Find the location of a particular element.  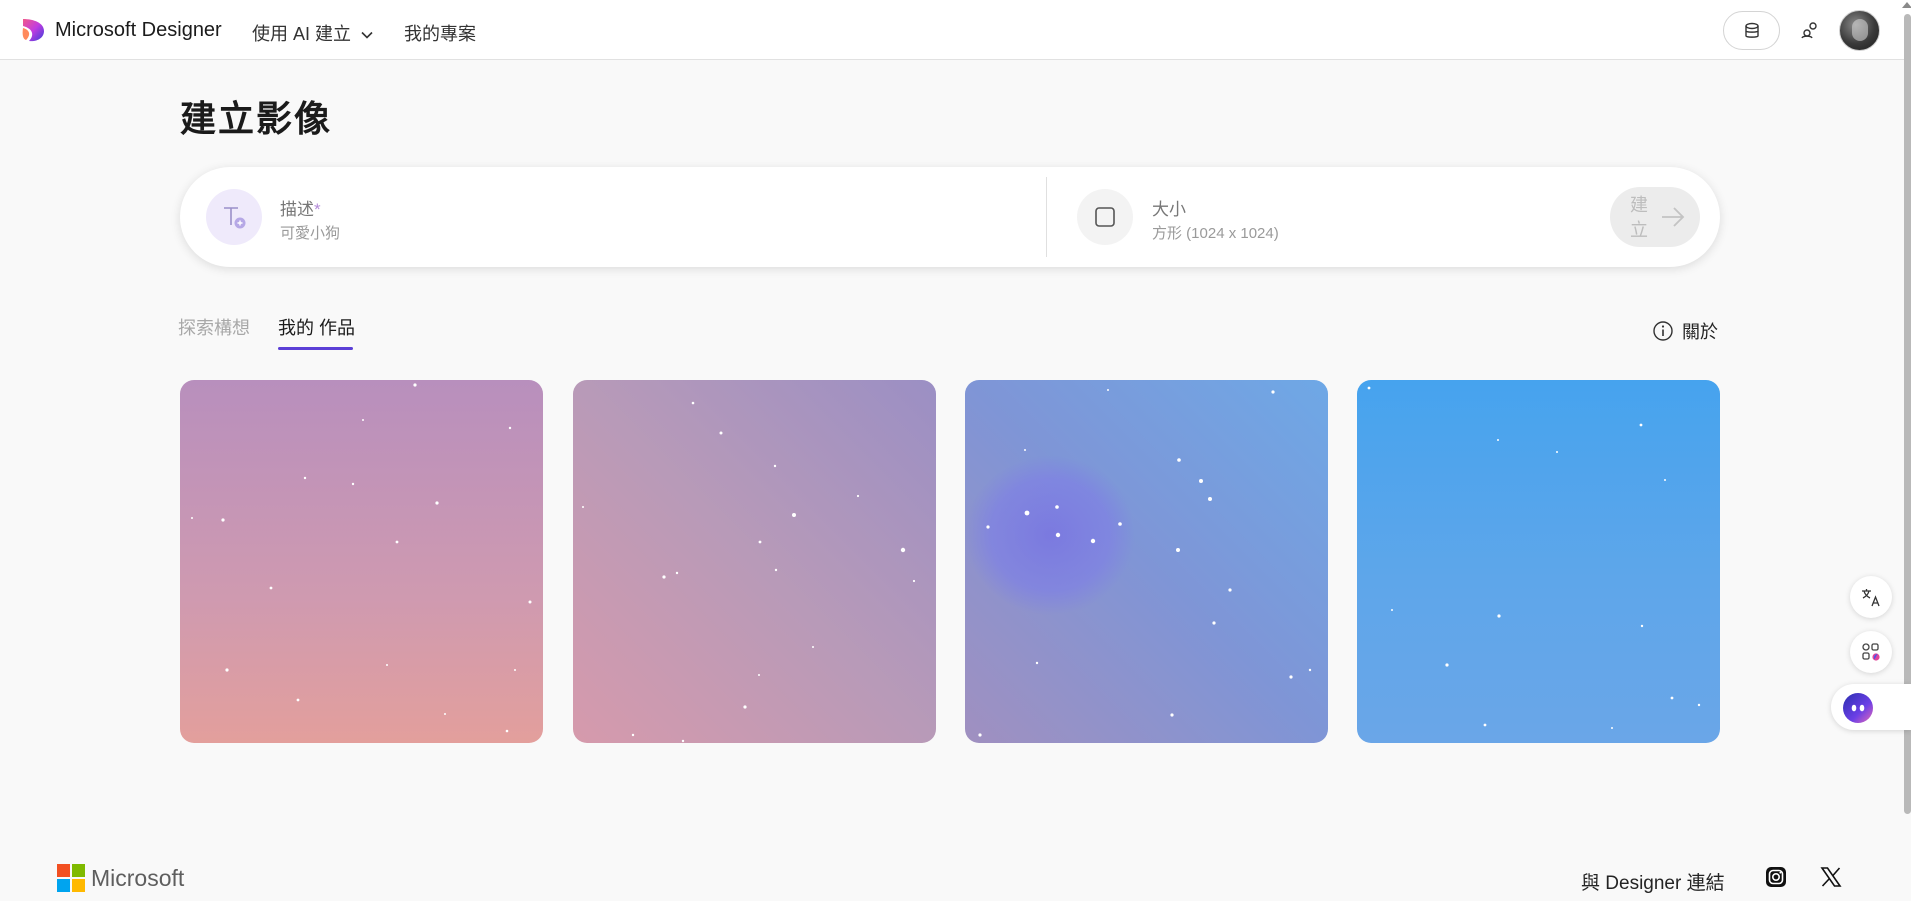

credits-button is located at coordinates (1751, 30).